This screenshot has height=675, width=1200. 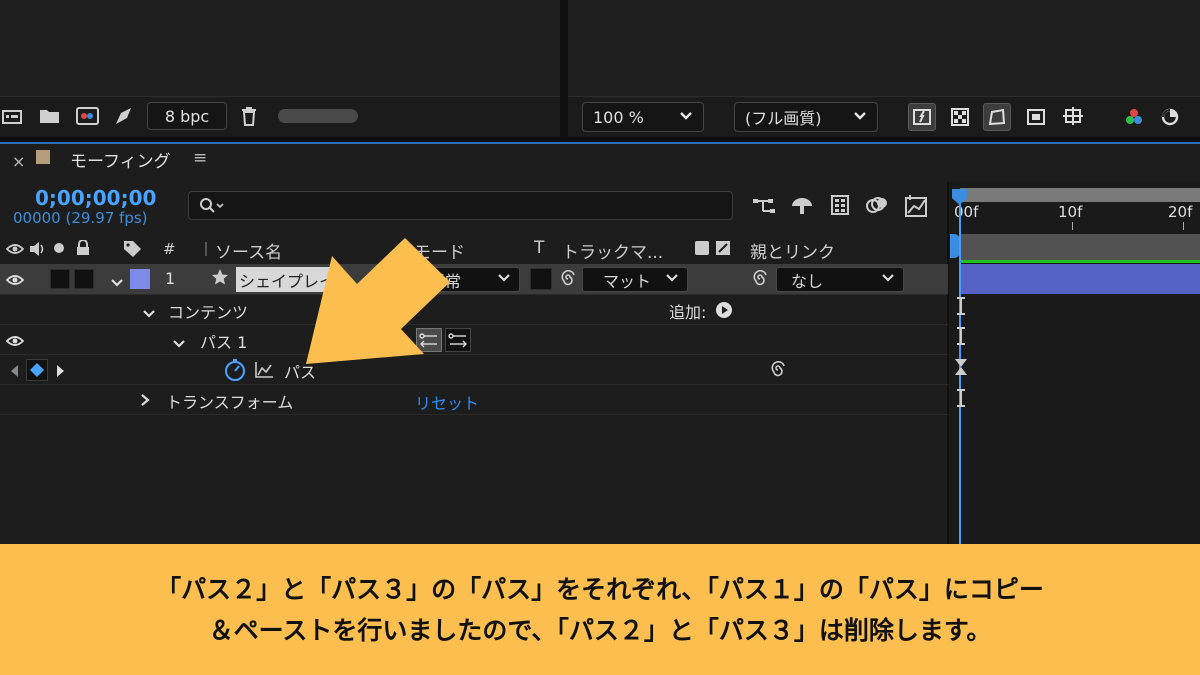 What do you see at coordinates (1080, 195) in the screenshot?
I see `work-area-bar` at bounding box center [1080, 195].